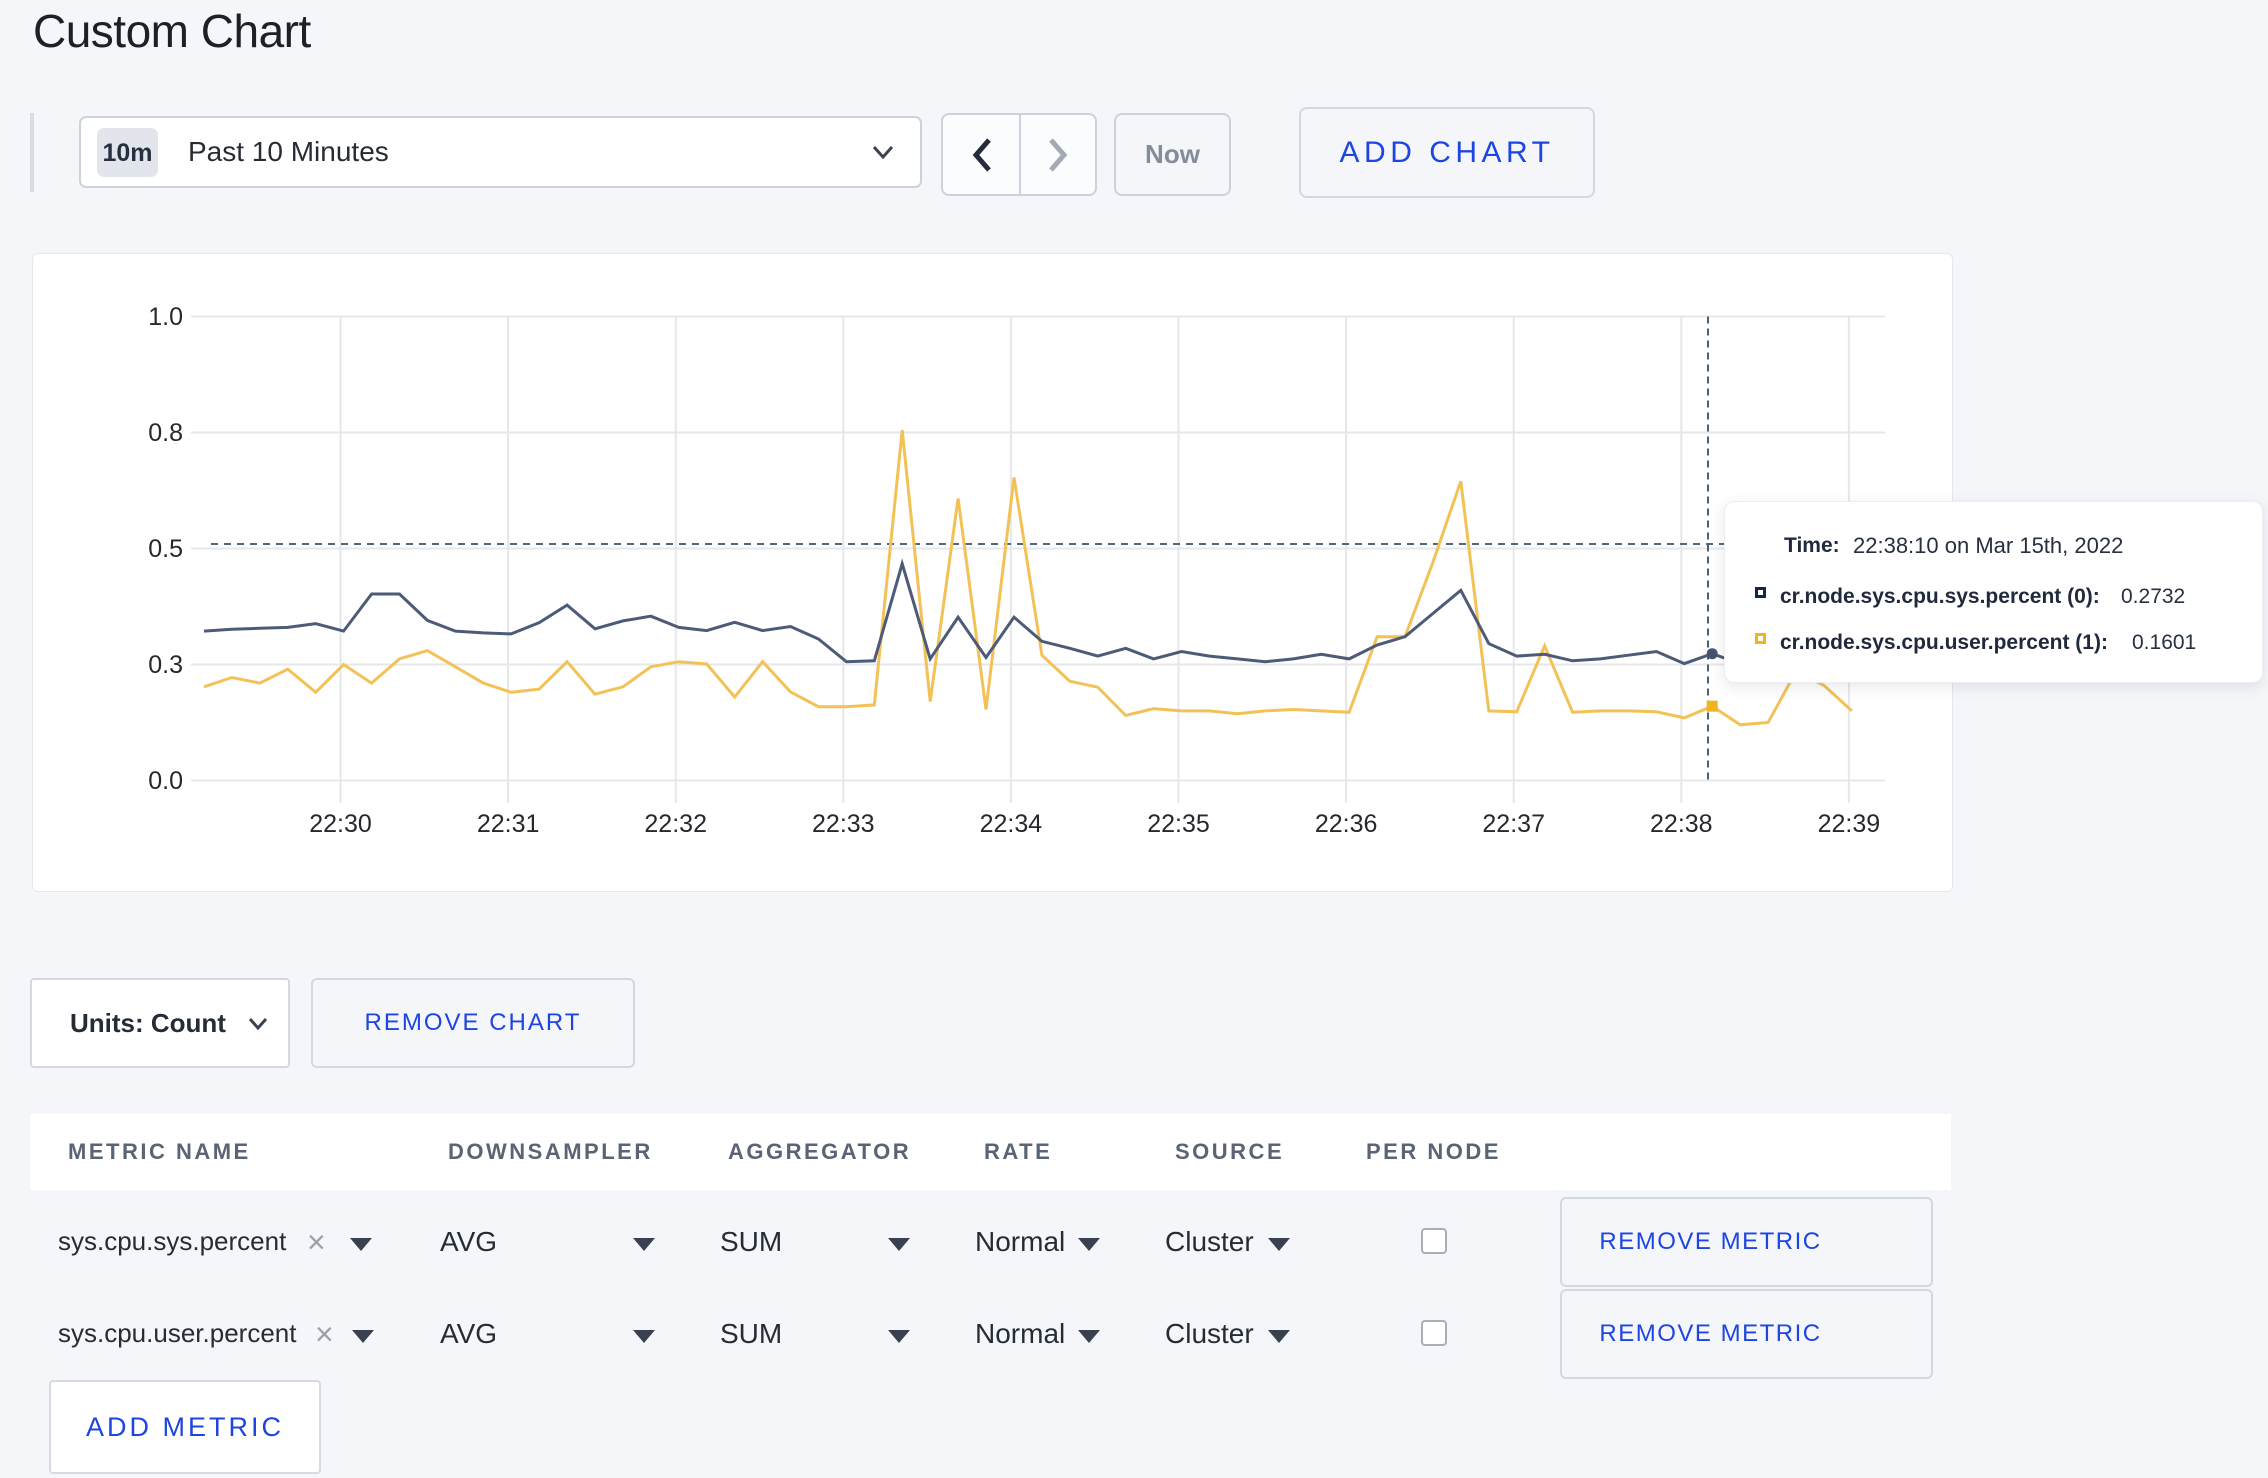  I want to click on svg-text: 0.3, so click(165, 665).